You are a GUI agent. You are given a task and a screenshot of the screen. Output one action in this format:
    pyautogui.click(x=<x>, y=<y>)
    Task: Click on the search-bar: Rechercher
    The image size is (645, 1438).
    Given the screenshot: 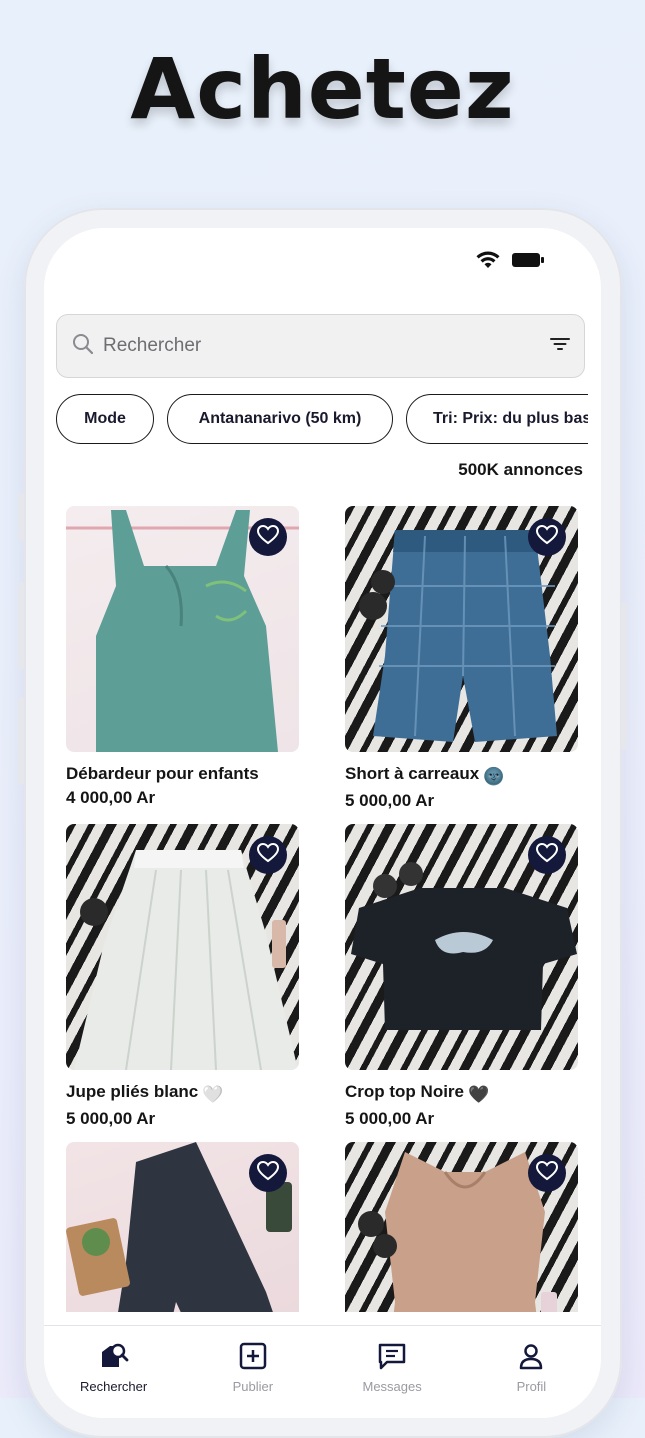 What is the action you would take?
    pyautogui.click(x=320, y=346)
    